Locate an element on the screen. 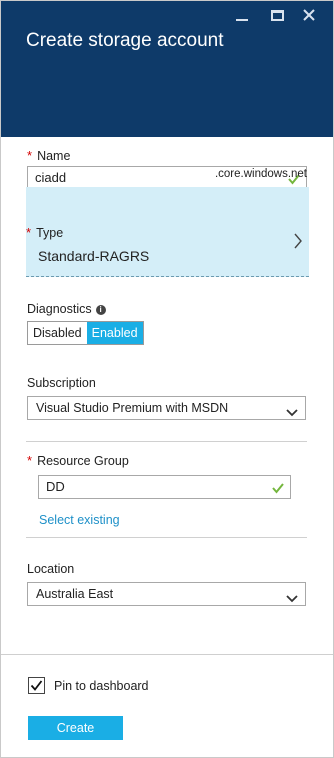 Image resolution: width=334 pixels, height=758 pixels. resource-group-label-row: * Resource Group is located at coordinates (78, 460).